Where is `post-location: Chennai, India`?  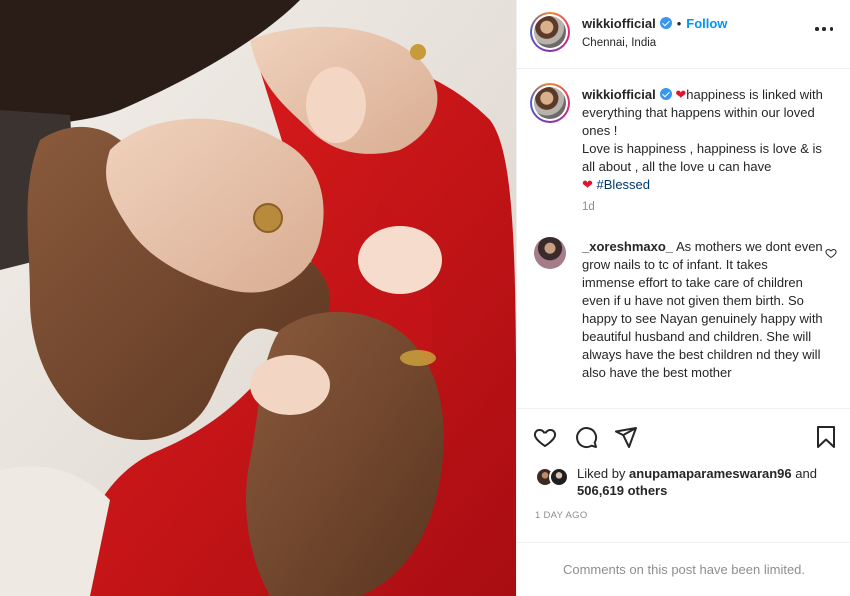 post-location: Chennai, India is located at coordinates (619, 43).